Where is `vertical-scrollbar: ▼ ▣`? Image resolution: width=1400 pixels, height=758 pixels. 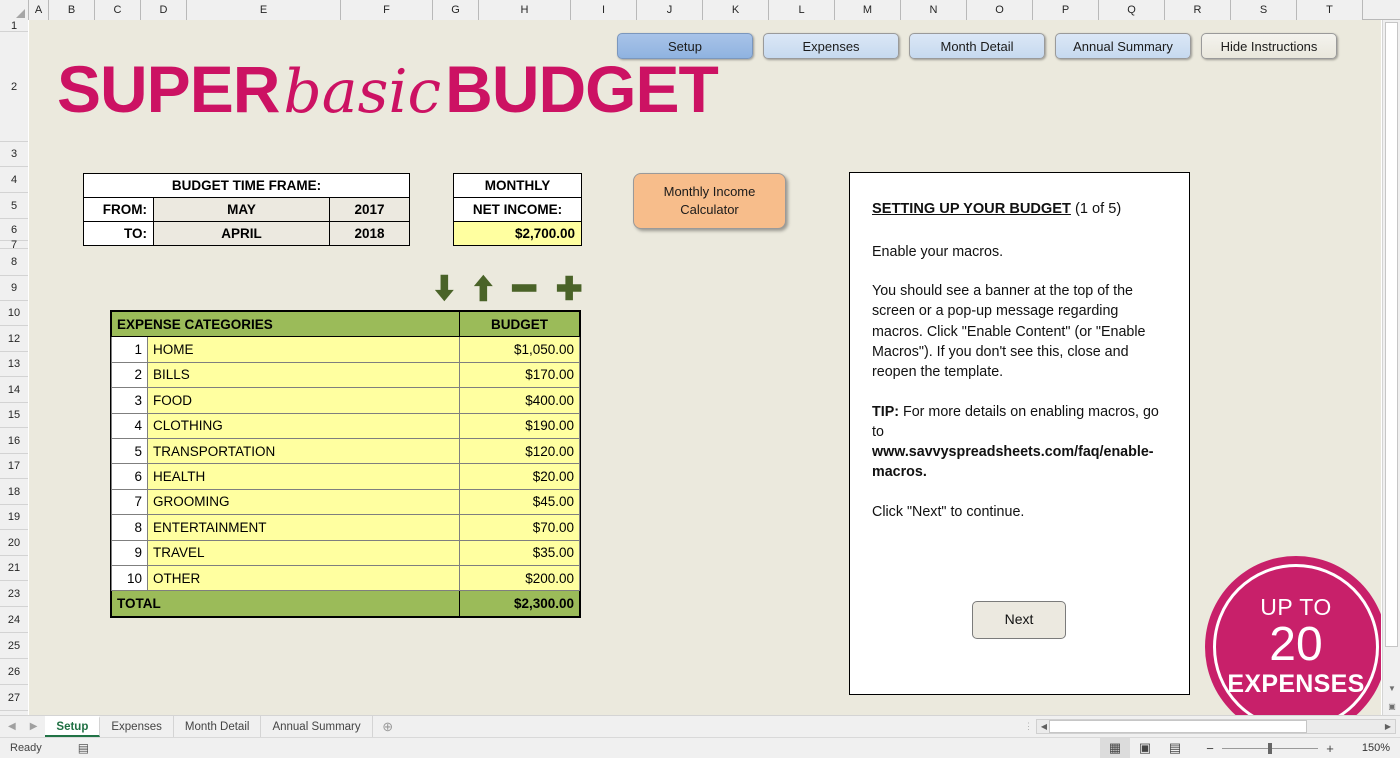 vertical-scrollbar: ▼ ▣ is located at coordinates (1391, 367).